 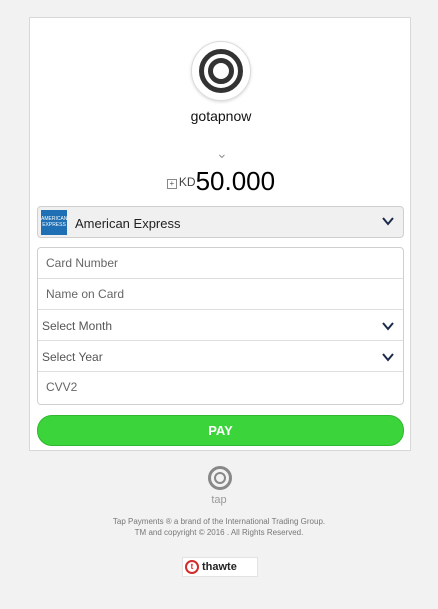 What do you see at coordinates (220, 478) in the screenshot?
I see `tap-logo-icon` at bounding box center [220, 478].